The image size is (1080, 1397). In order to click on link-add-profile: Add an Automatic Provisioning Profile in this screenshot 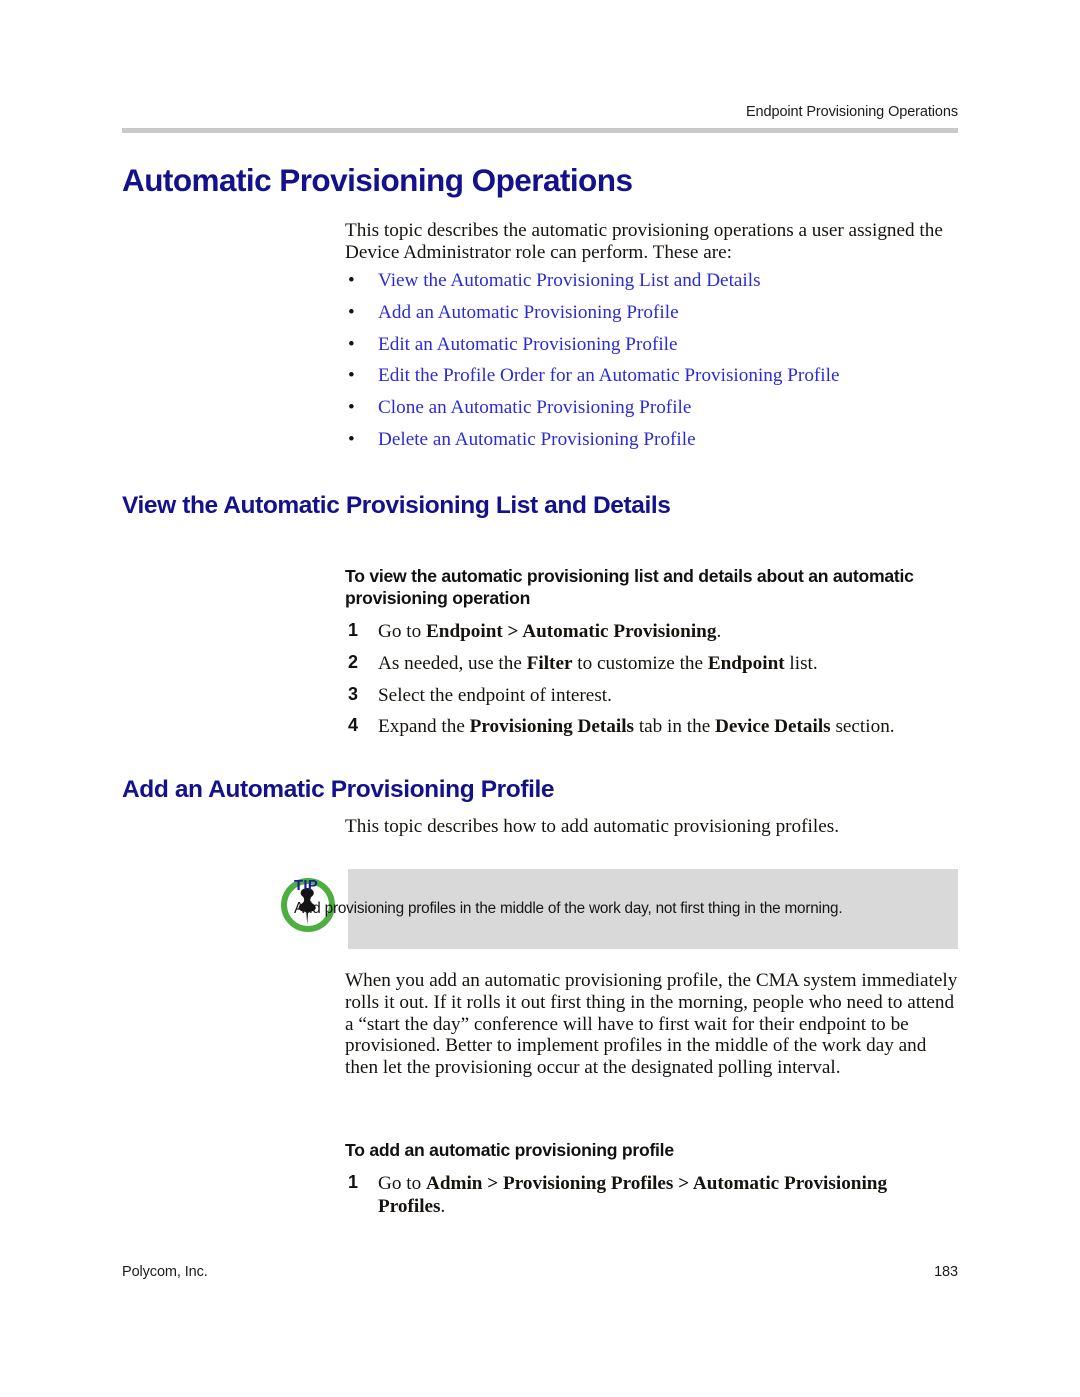, I will do `click(528, 312)`.